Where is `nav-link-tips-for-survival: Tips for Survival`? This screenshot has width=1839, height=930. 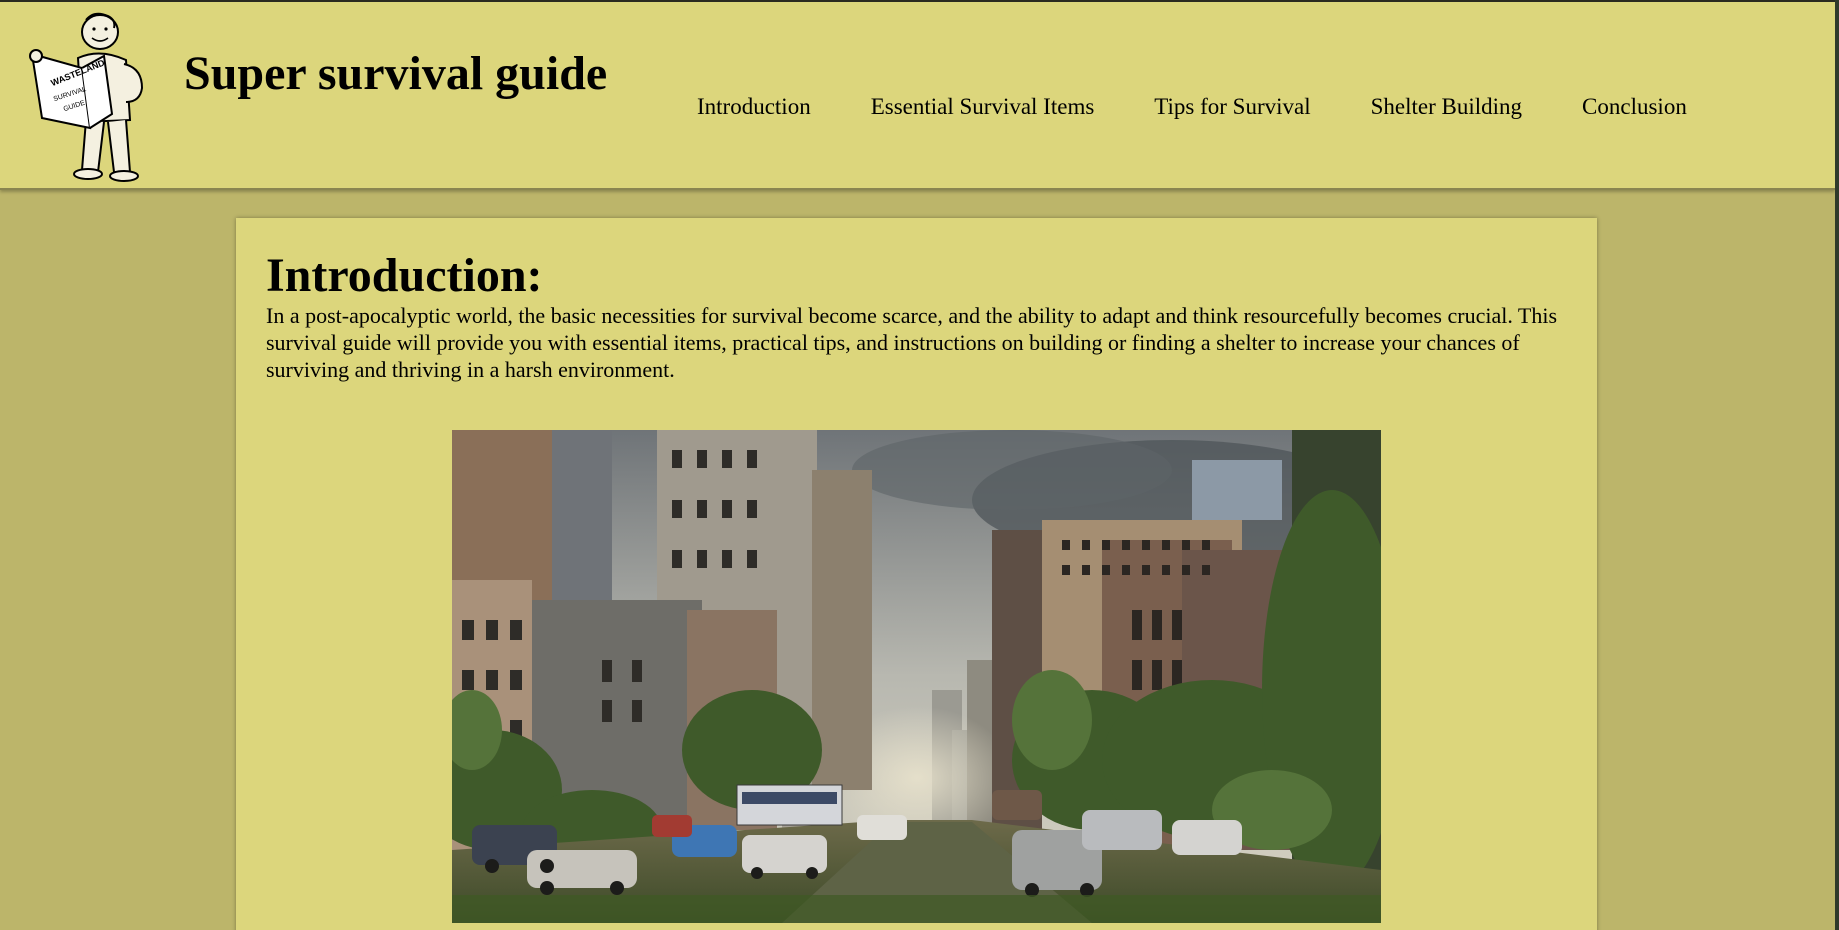 nav-link-tips-for-survival: Tips for Survival is located at coordinates (1232, 107).